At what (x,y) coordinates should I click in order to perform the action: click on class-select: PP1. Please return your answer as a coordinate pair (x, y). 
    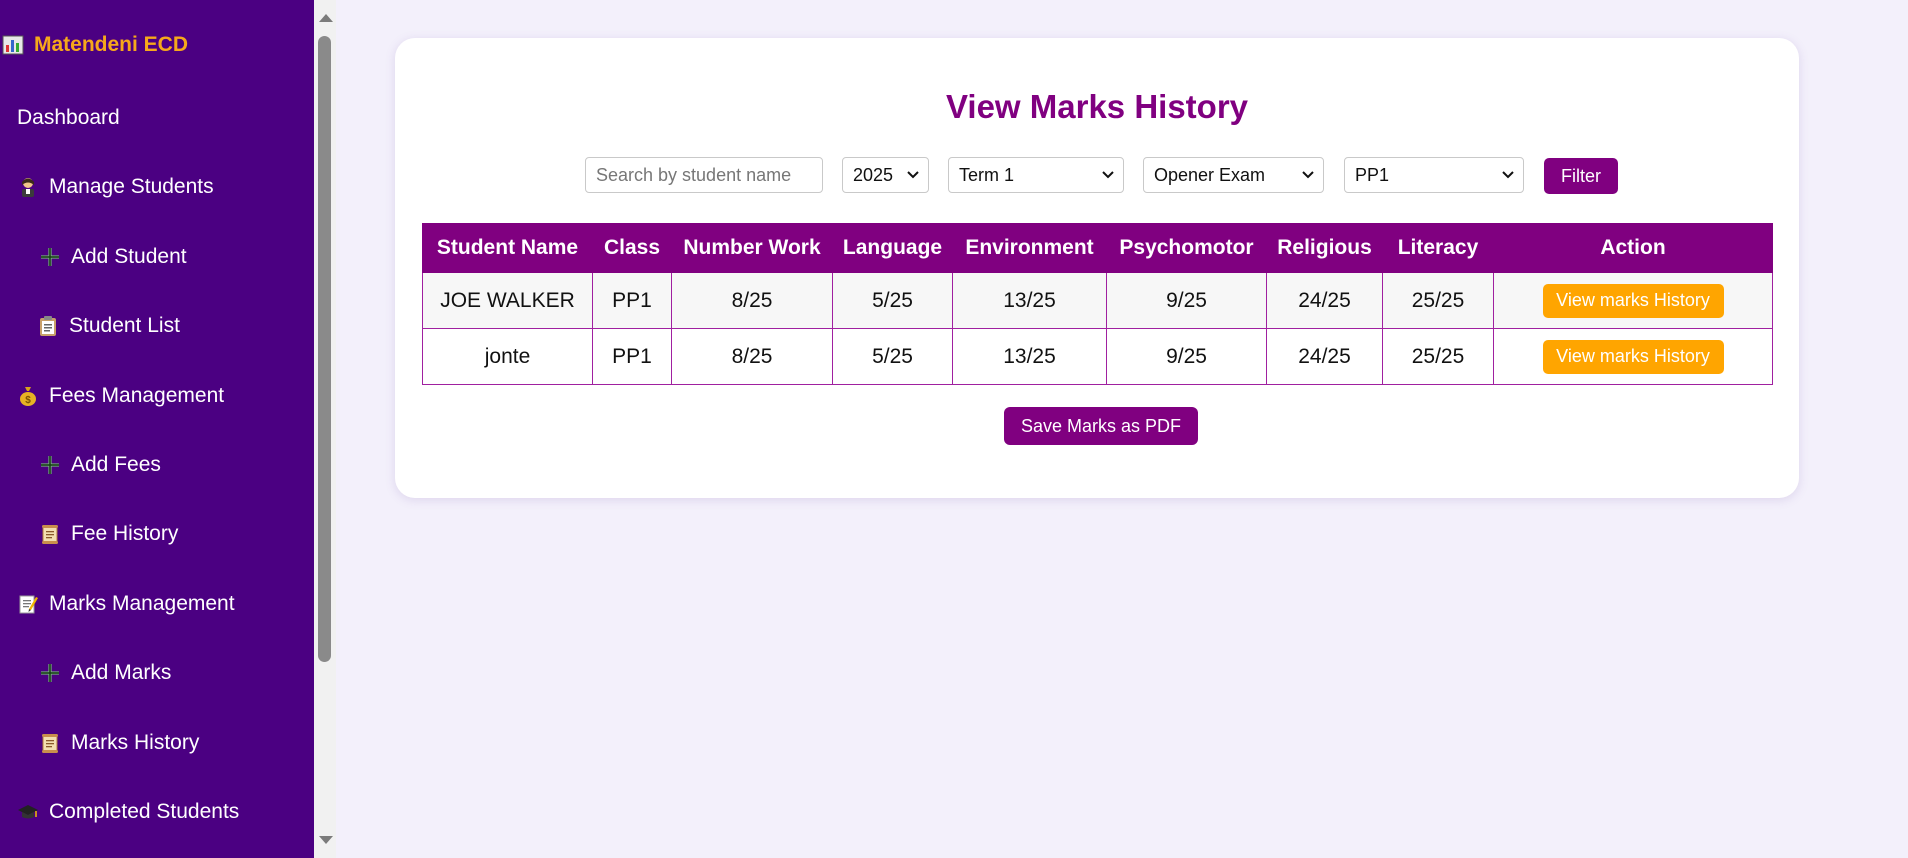
    Looking at the image, I should click on (1434, 175).